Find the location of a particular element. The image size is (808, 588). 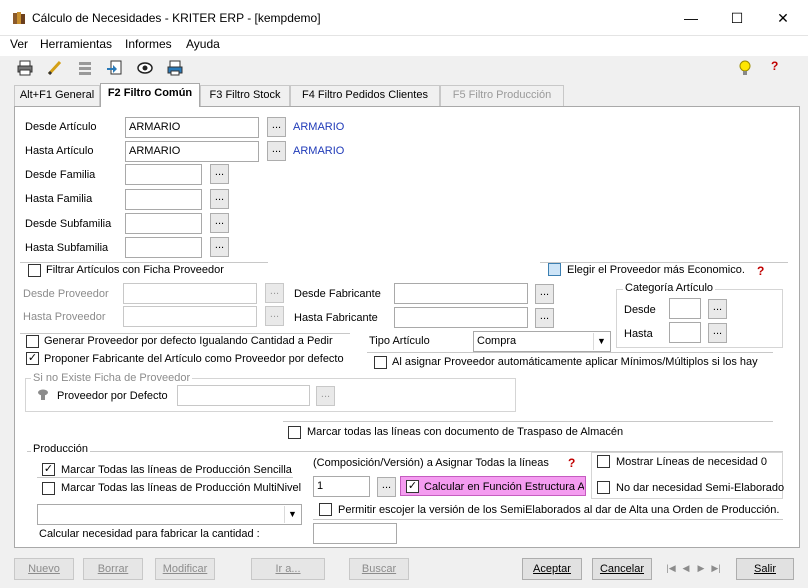

ficha-proveedor-label: Filtrar Artículos con Ficha Proveedor is located at coordinates (135, 270).